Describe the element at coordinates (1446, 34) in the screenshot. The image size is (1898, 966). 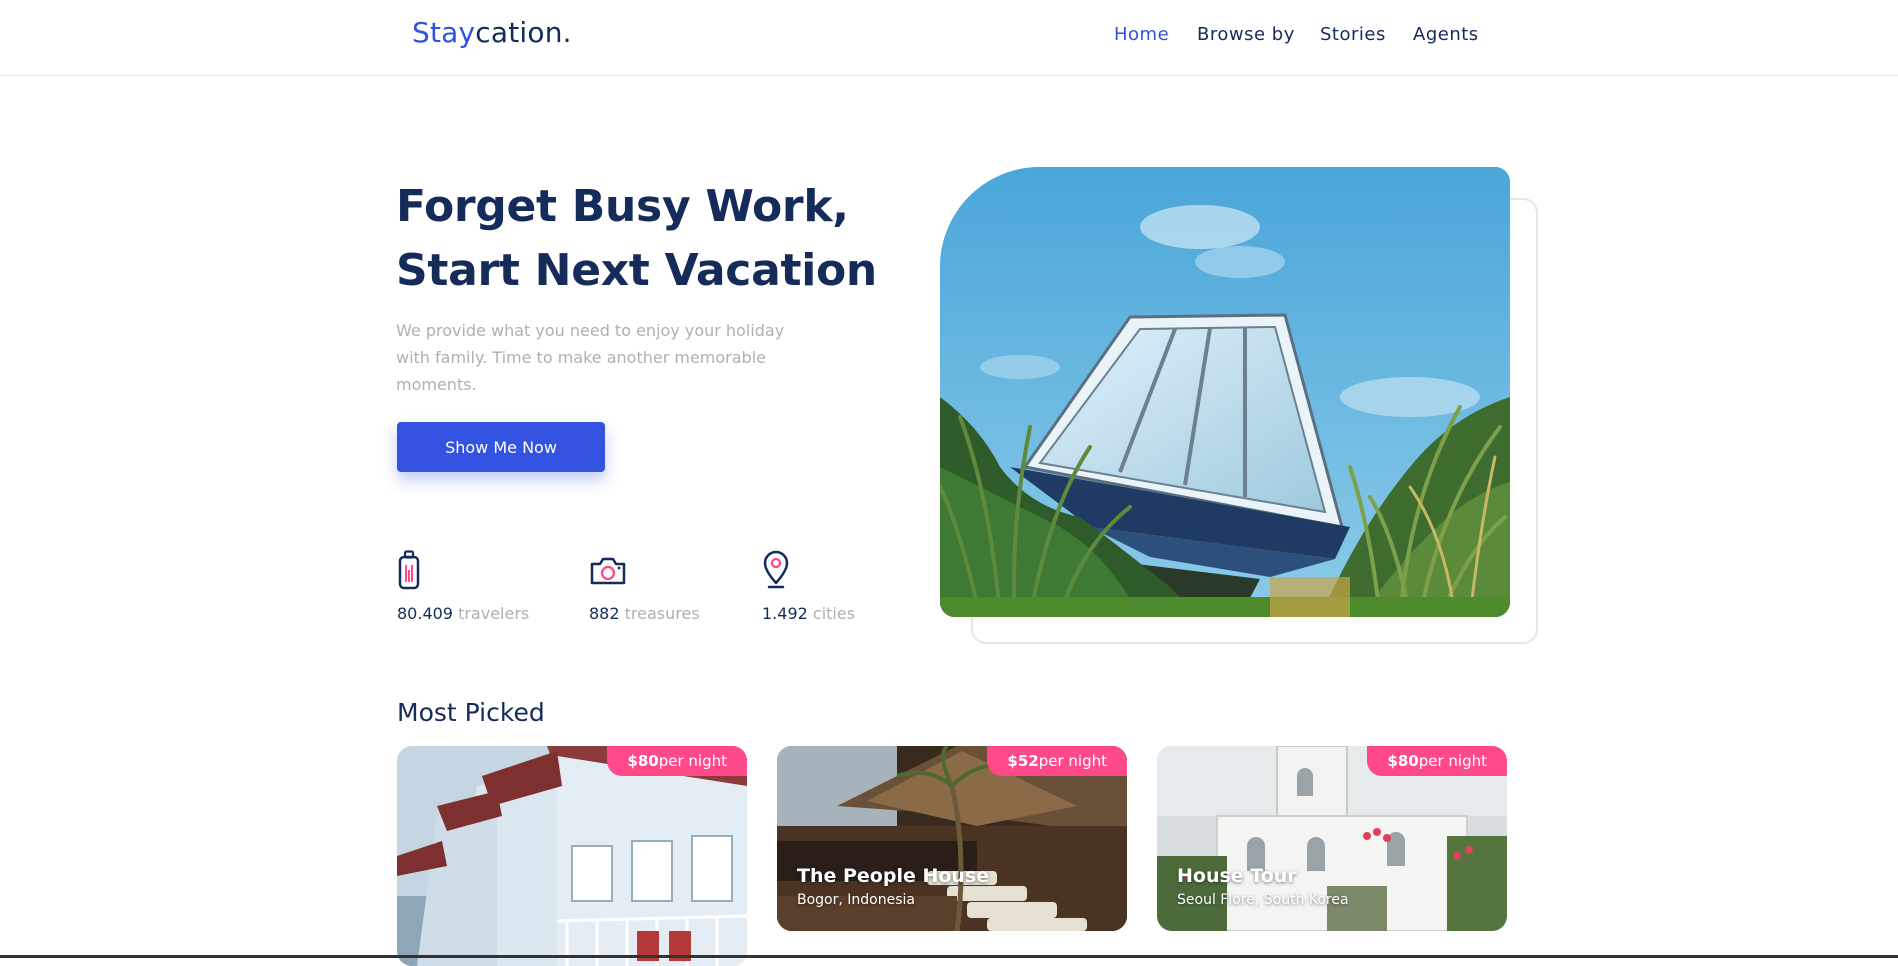
I see `nav-agents: Agents` at that location.